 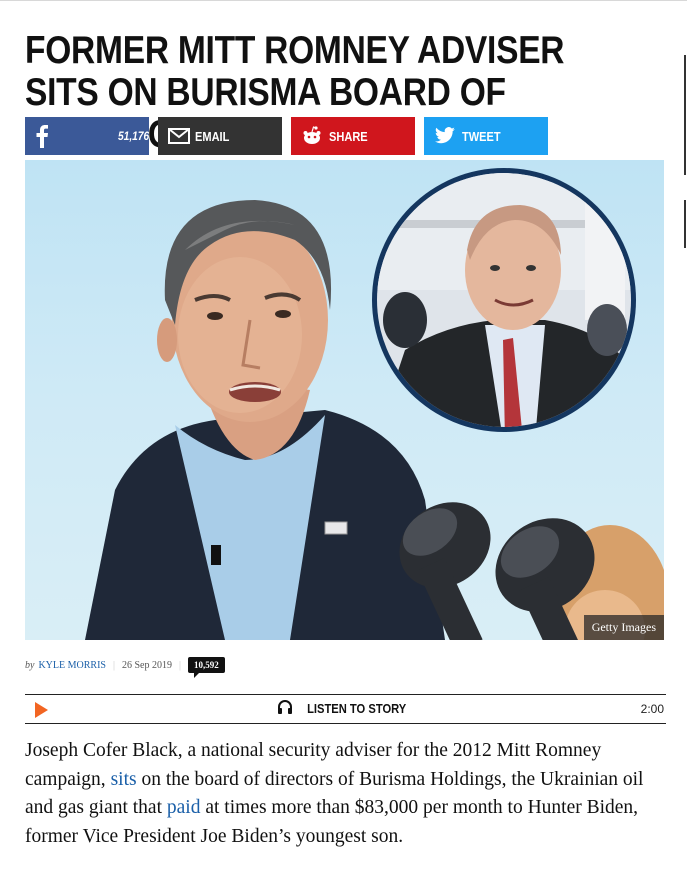 I want to click on listen-title: LISTEN TO STORY, so click(x=345, y=708).